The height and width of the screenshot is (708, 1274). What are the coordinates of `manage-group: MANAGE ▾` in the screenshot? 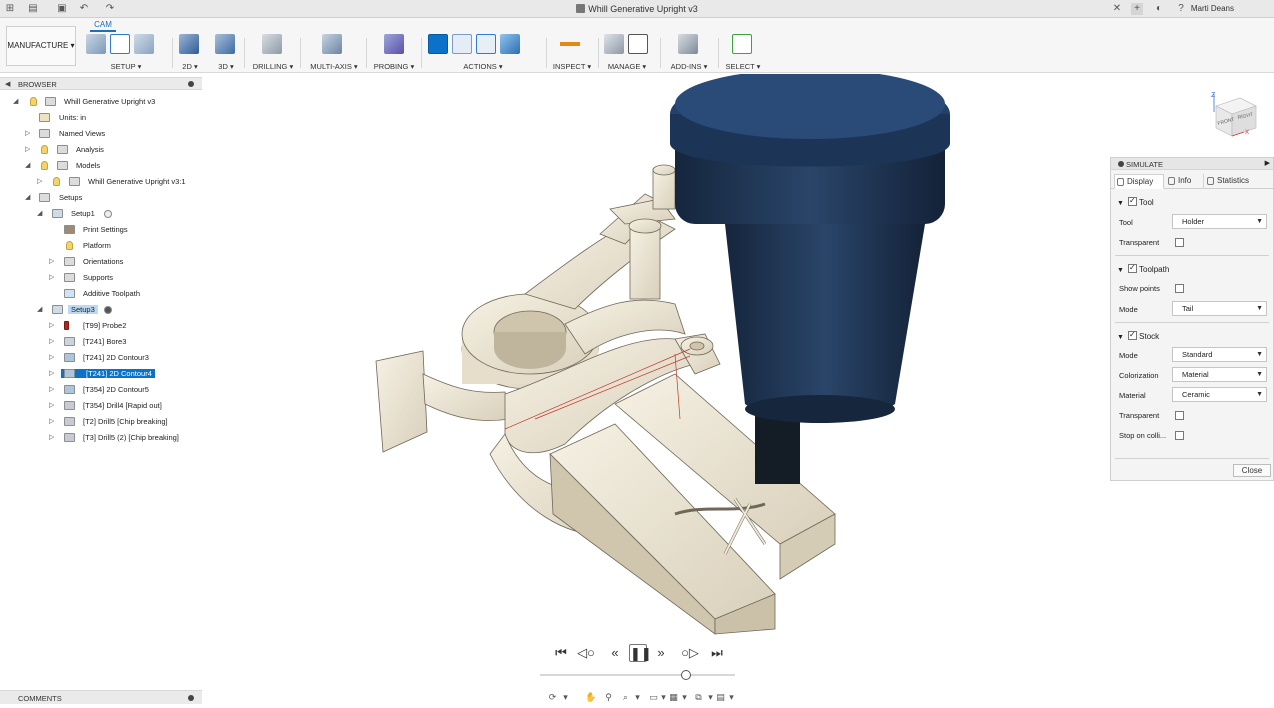 It's located at (627, 52).